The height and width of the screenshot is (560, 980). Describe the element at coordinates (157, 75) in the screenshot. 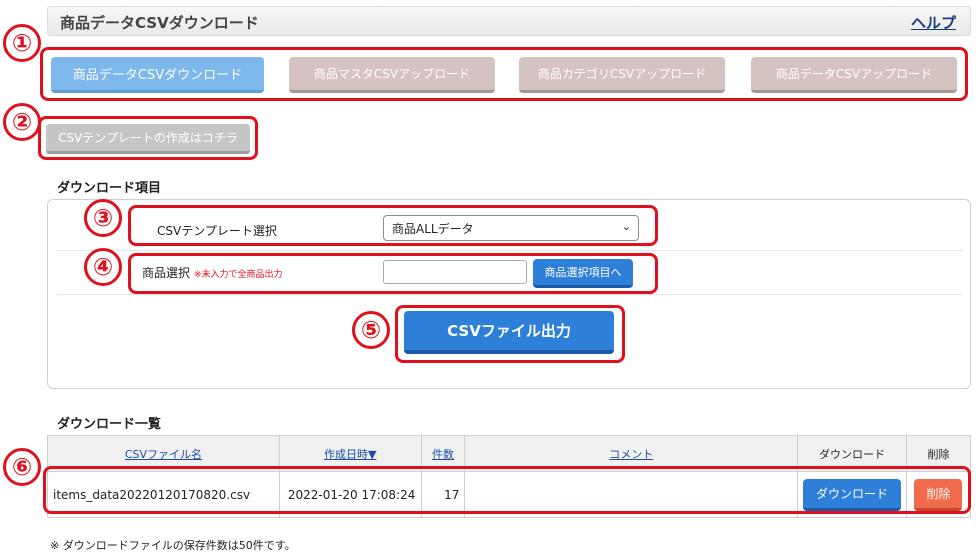

I see `tab-product-data-csv-download: 商品データCSVダウンロード` at that location.